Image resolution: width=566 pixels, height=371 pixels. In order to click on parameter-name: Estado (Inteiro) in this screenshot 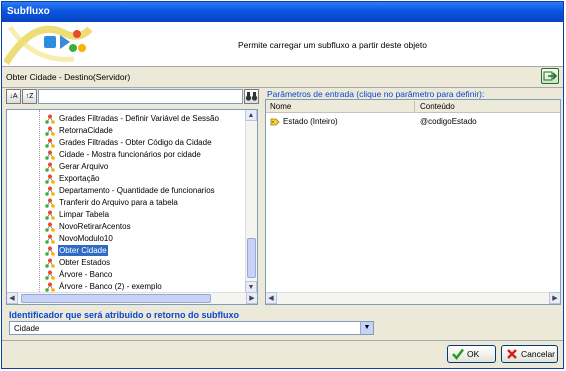, I will do `click(310, 121)`.